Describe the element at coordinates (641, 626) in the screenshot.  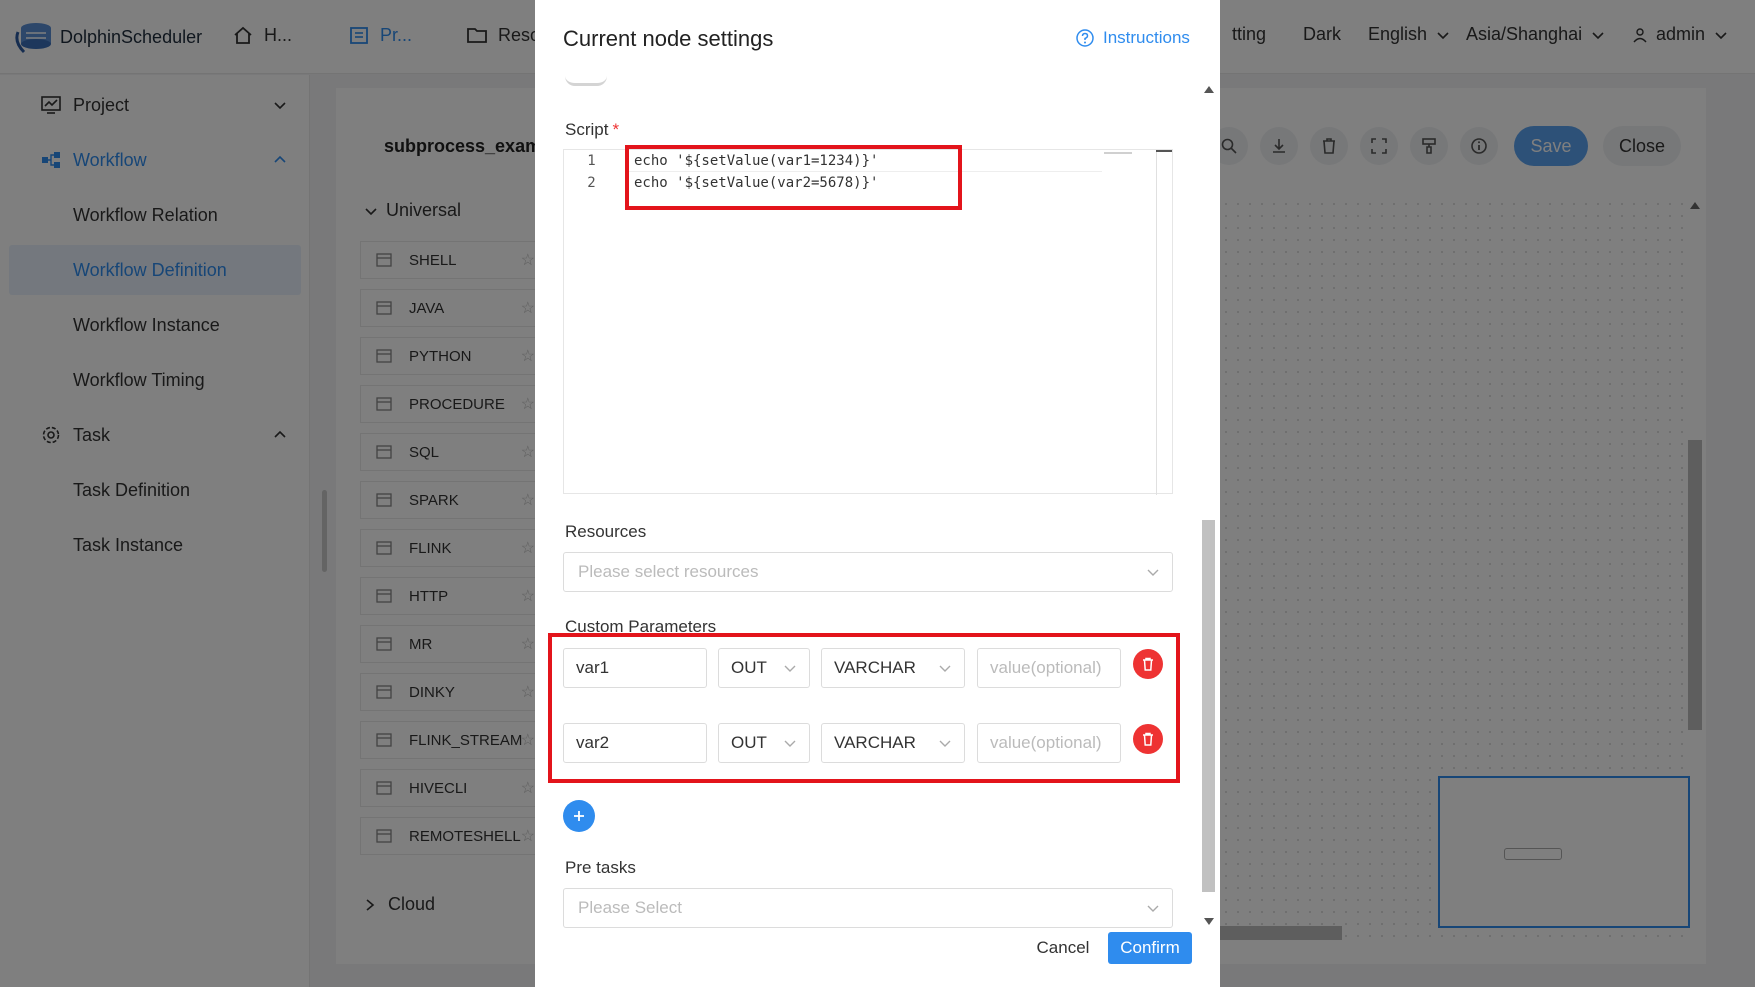
I see `custom-params-label: Custom Parameters` at that location.